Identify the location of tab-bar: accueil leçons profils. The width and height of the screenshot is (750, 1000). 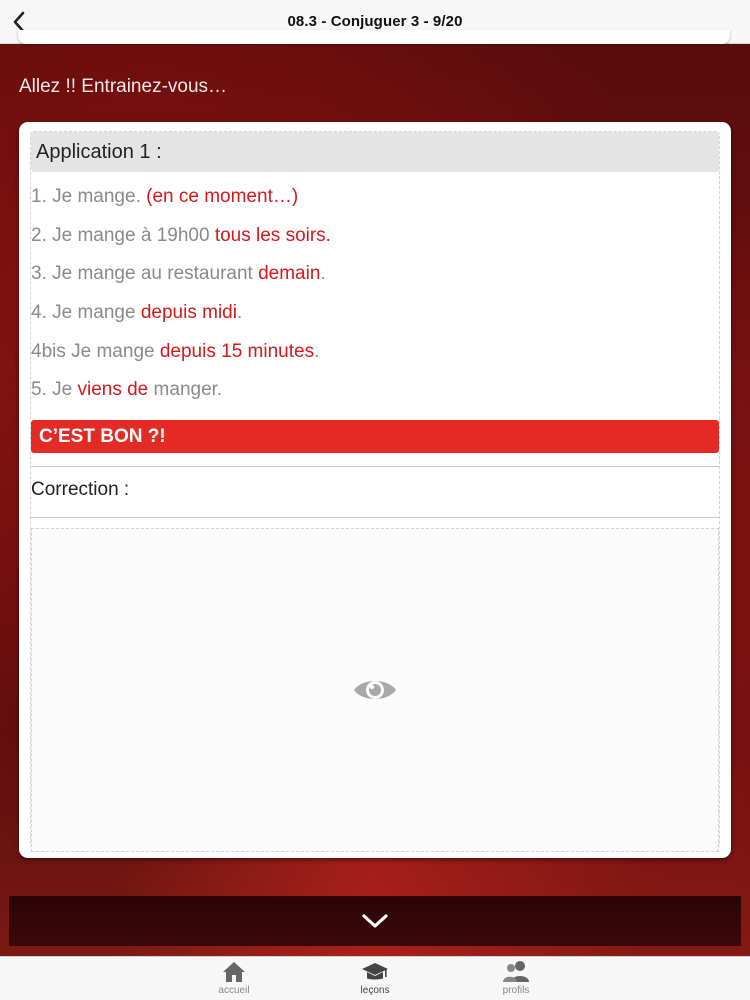
(375, 978).